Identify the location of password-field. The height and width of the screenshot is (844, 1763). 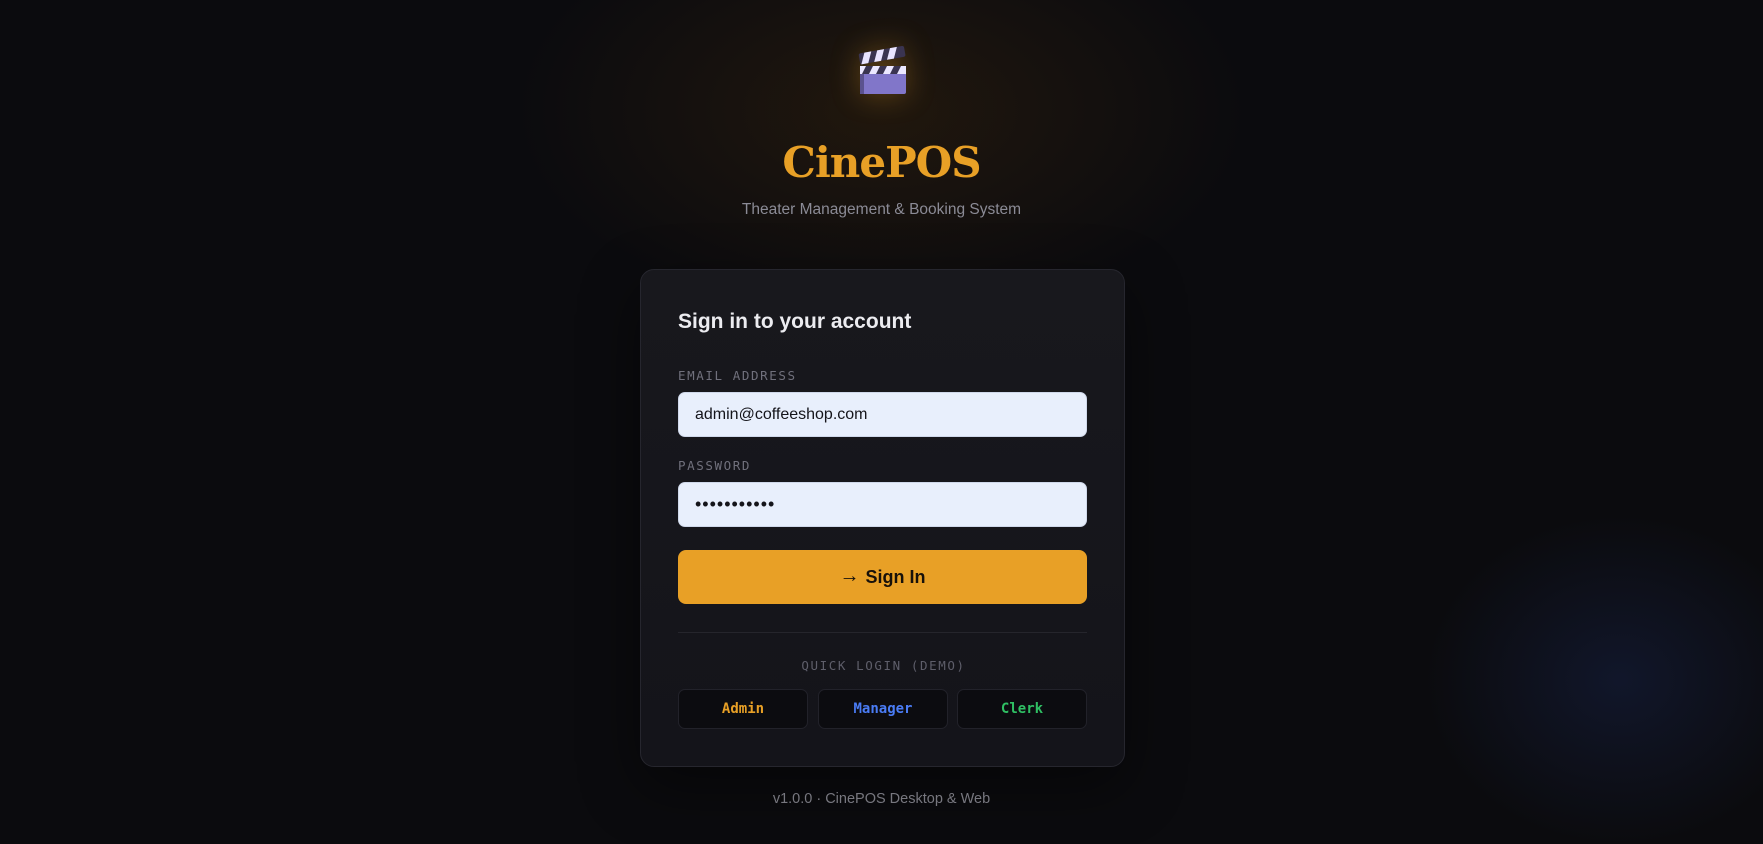
(882, 504).